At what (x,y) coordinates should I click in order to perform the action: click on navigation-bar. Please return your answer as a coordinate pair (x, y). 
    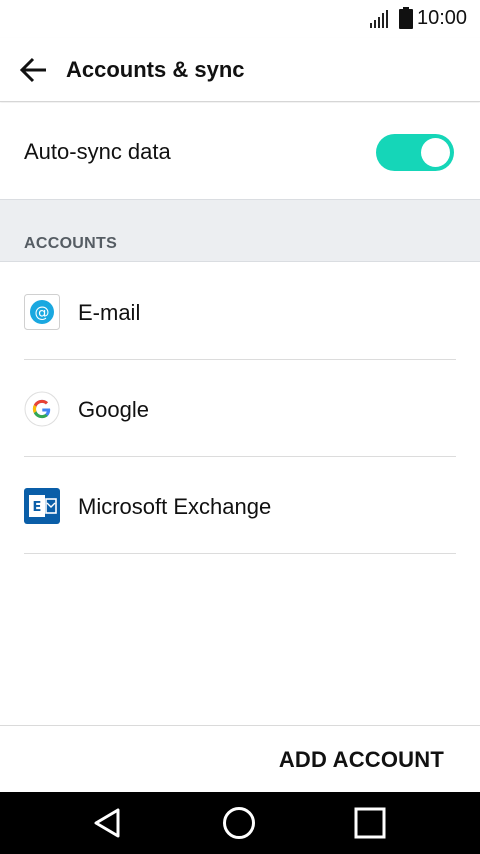
    Looking at the image, I should click on (240, 823).